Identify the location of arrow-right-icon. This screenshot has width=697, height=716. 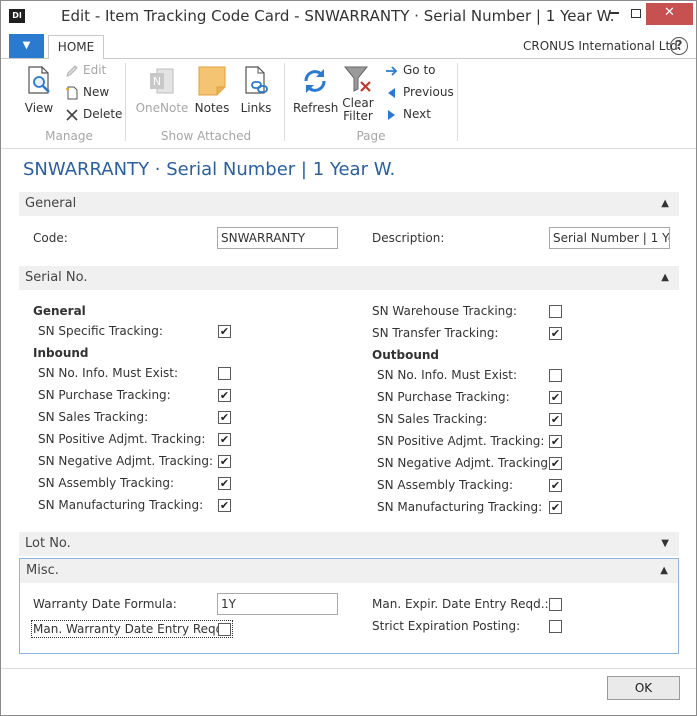
(392, 70).